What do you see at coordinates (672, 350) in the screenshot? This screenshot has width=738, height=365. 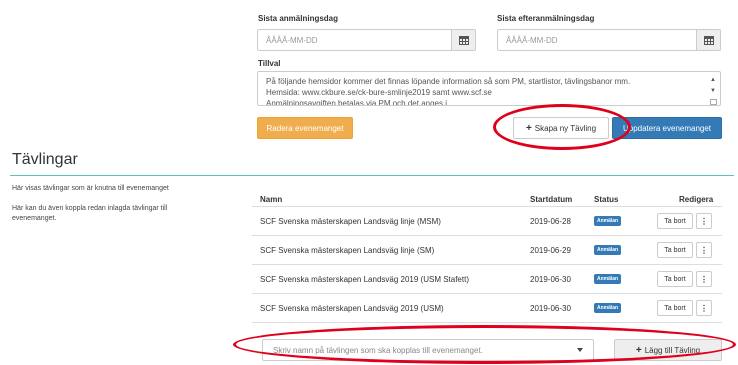 I see `add-competition-label: Lägg till Tävling` at bounding box center [672, 350].